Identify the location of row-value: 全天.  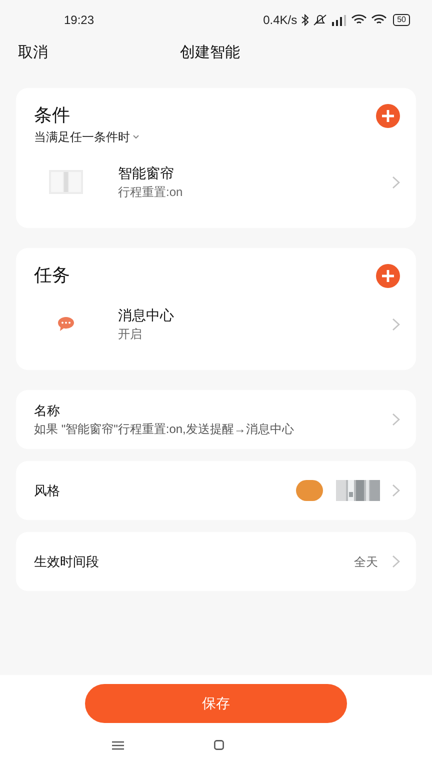
(366, 562).